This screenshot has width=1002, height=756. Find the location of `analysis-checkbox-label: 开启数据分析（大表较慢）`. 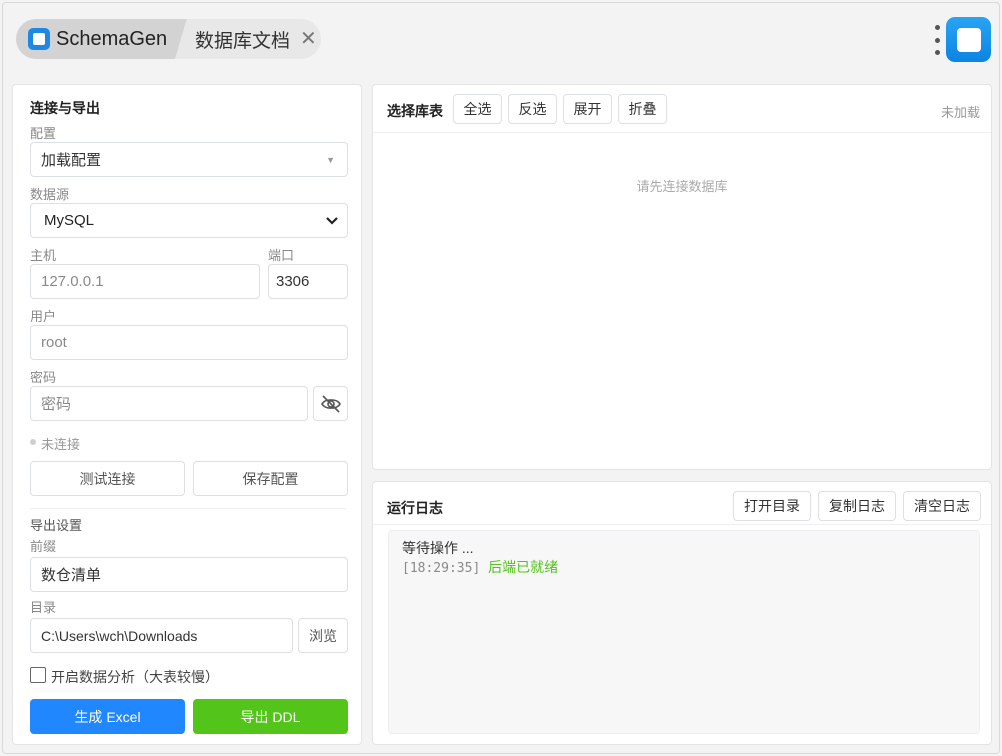

analysis-checkbox-label: 开启数据分析（大表较慢） is located at coordinates (135, 677).